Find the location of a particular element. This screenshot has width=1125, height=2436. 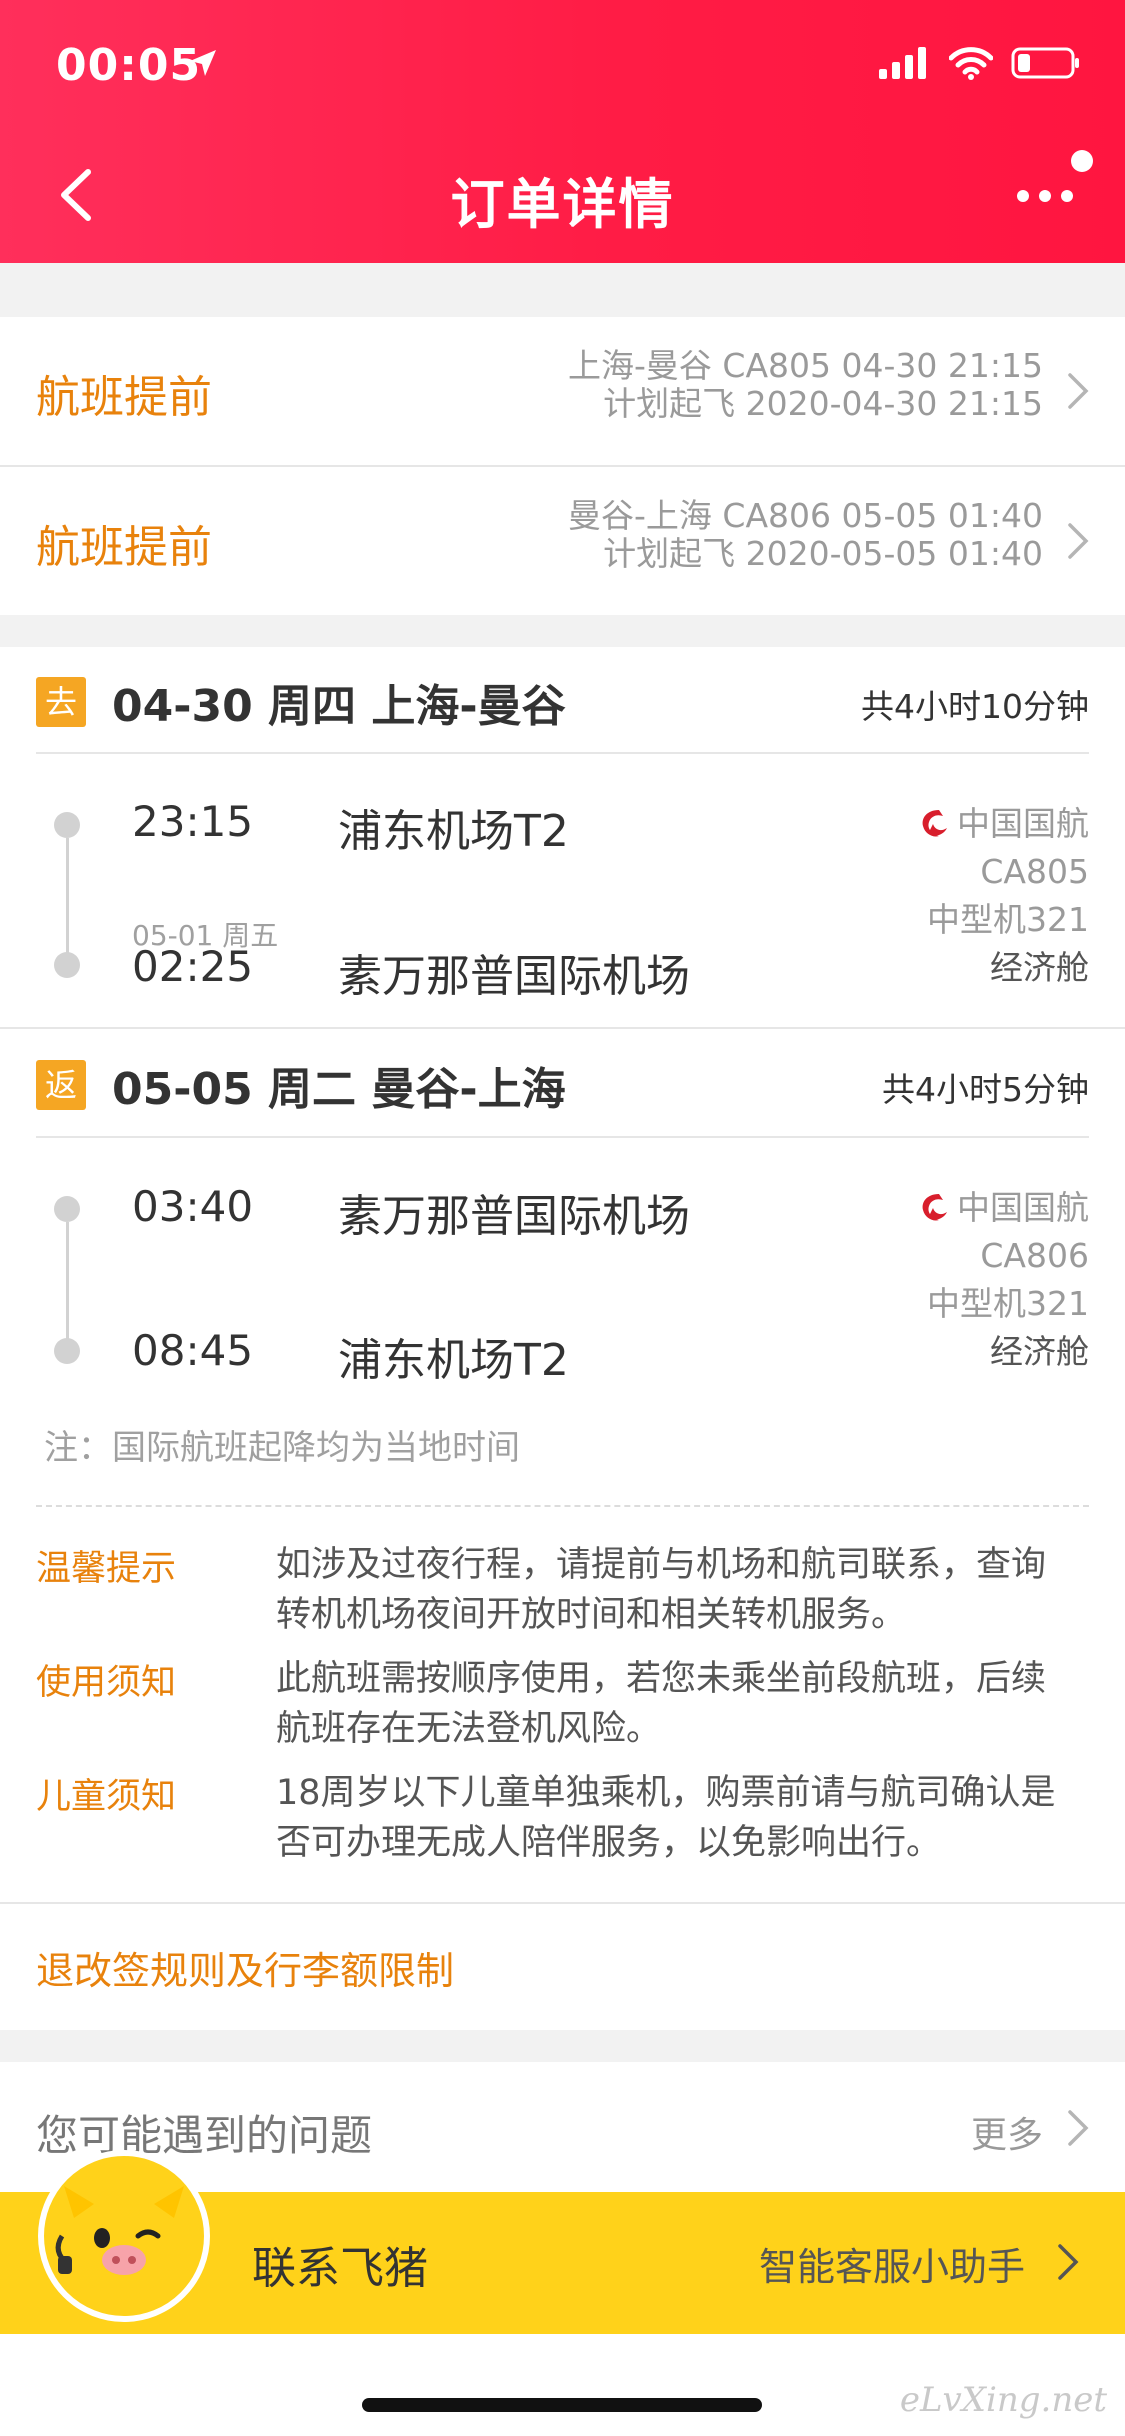

status-icons is located at coordinates (980, 65).